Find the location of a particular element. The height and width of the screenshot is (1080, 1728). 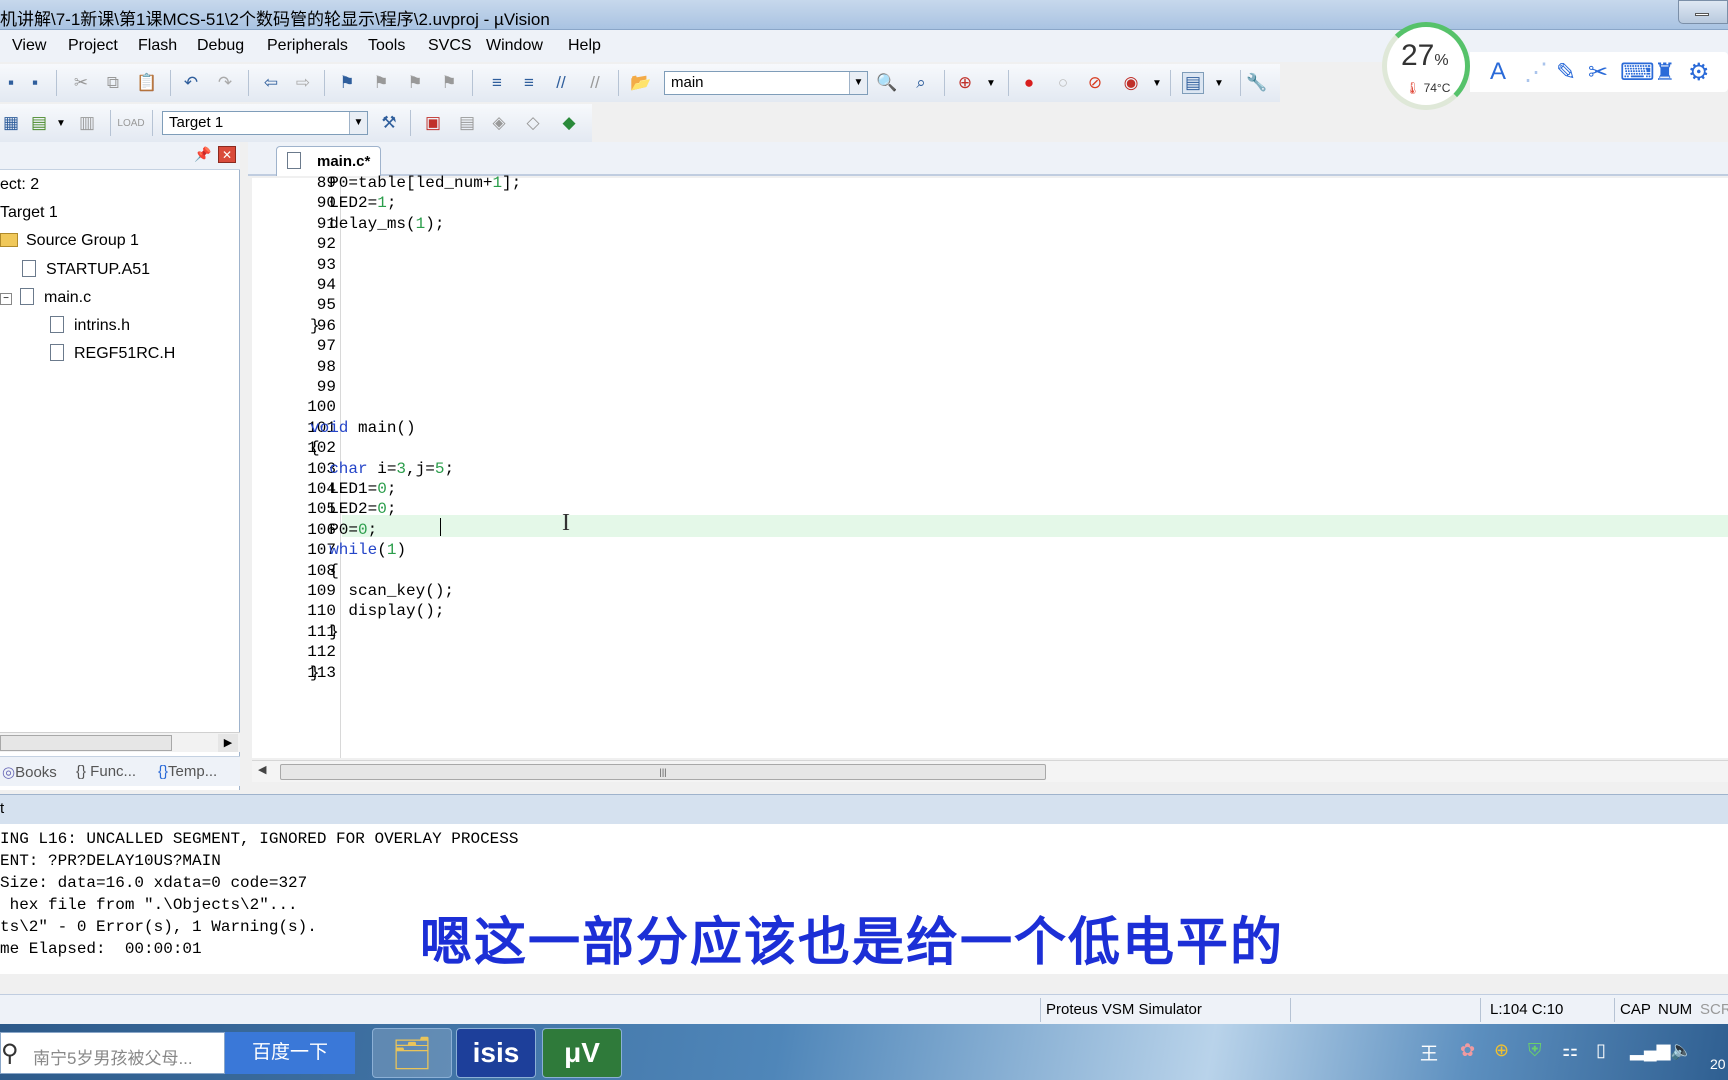

scroll-left-icon: ◀ is located at coordinates (262, 769).